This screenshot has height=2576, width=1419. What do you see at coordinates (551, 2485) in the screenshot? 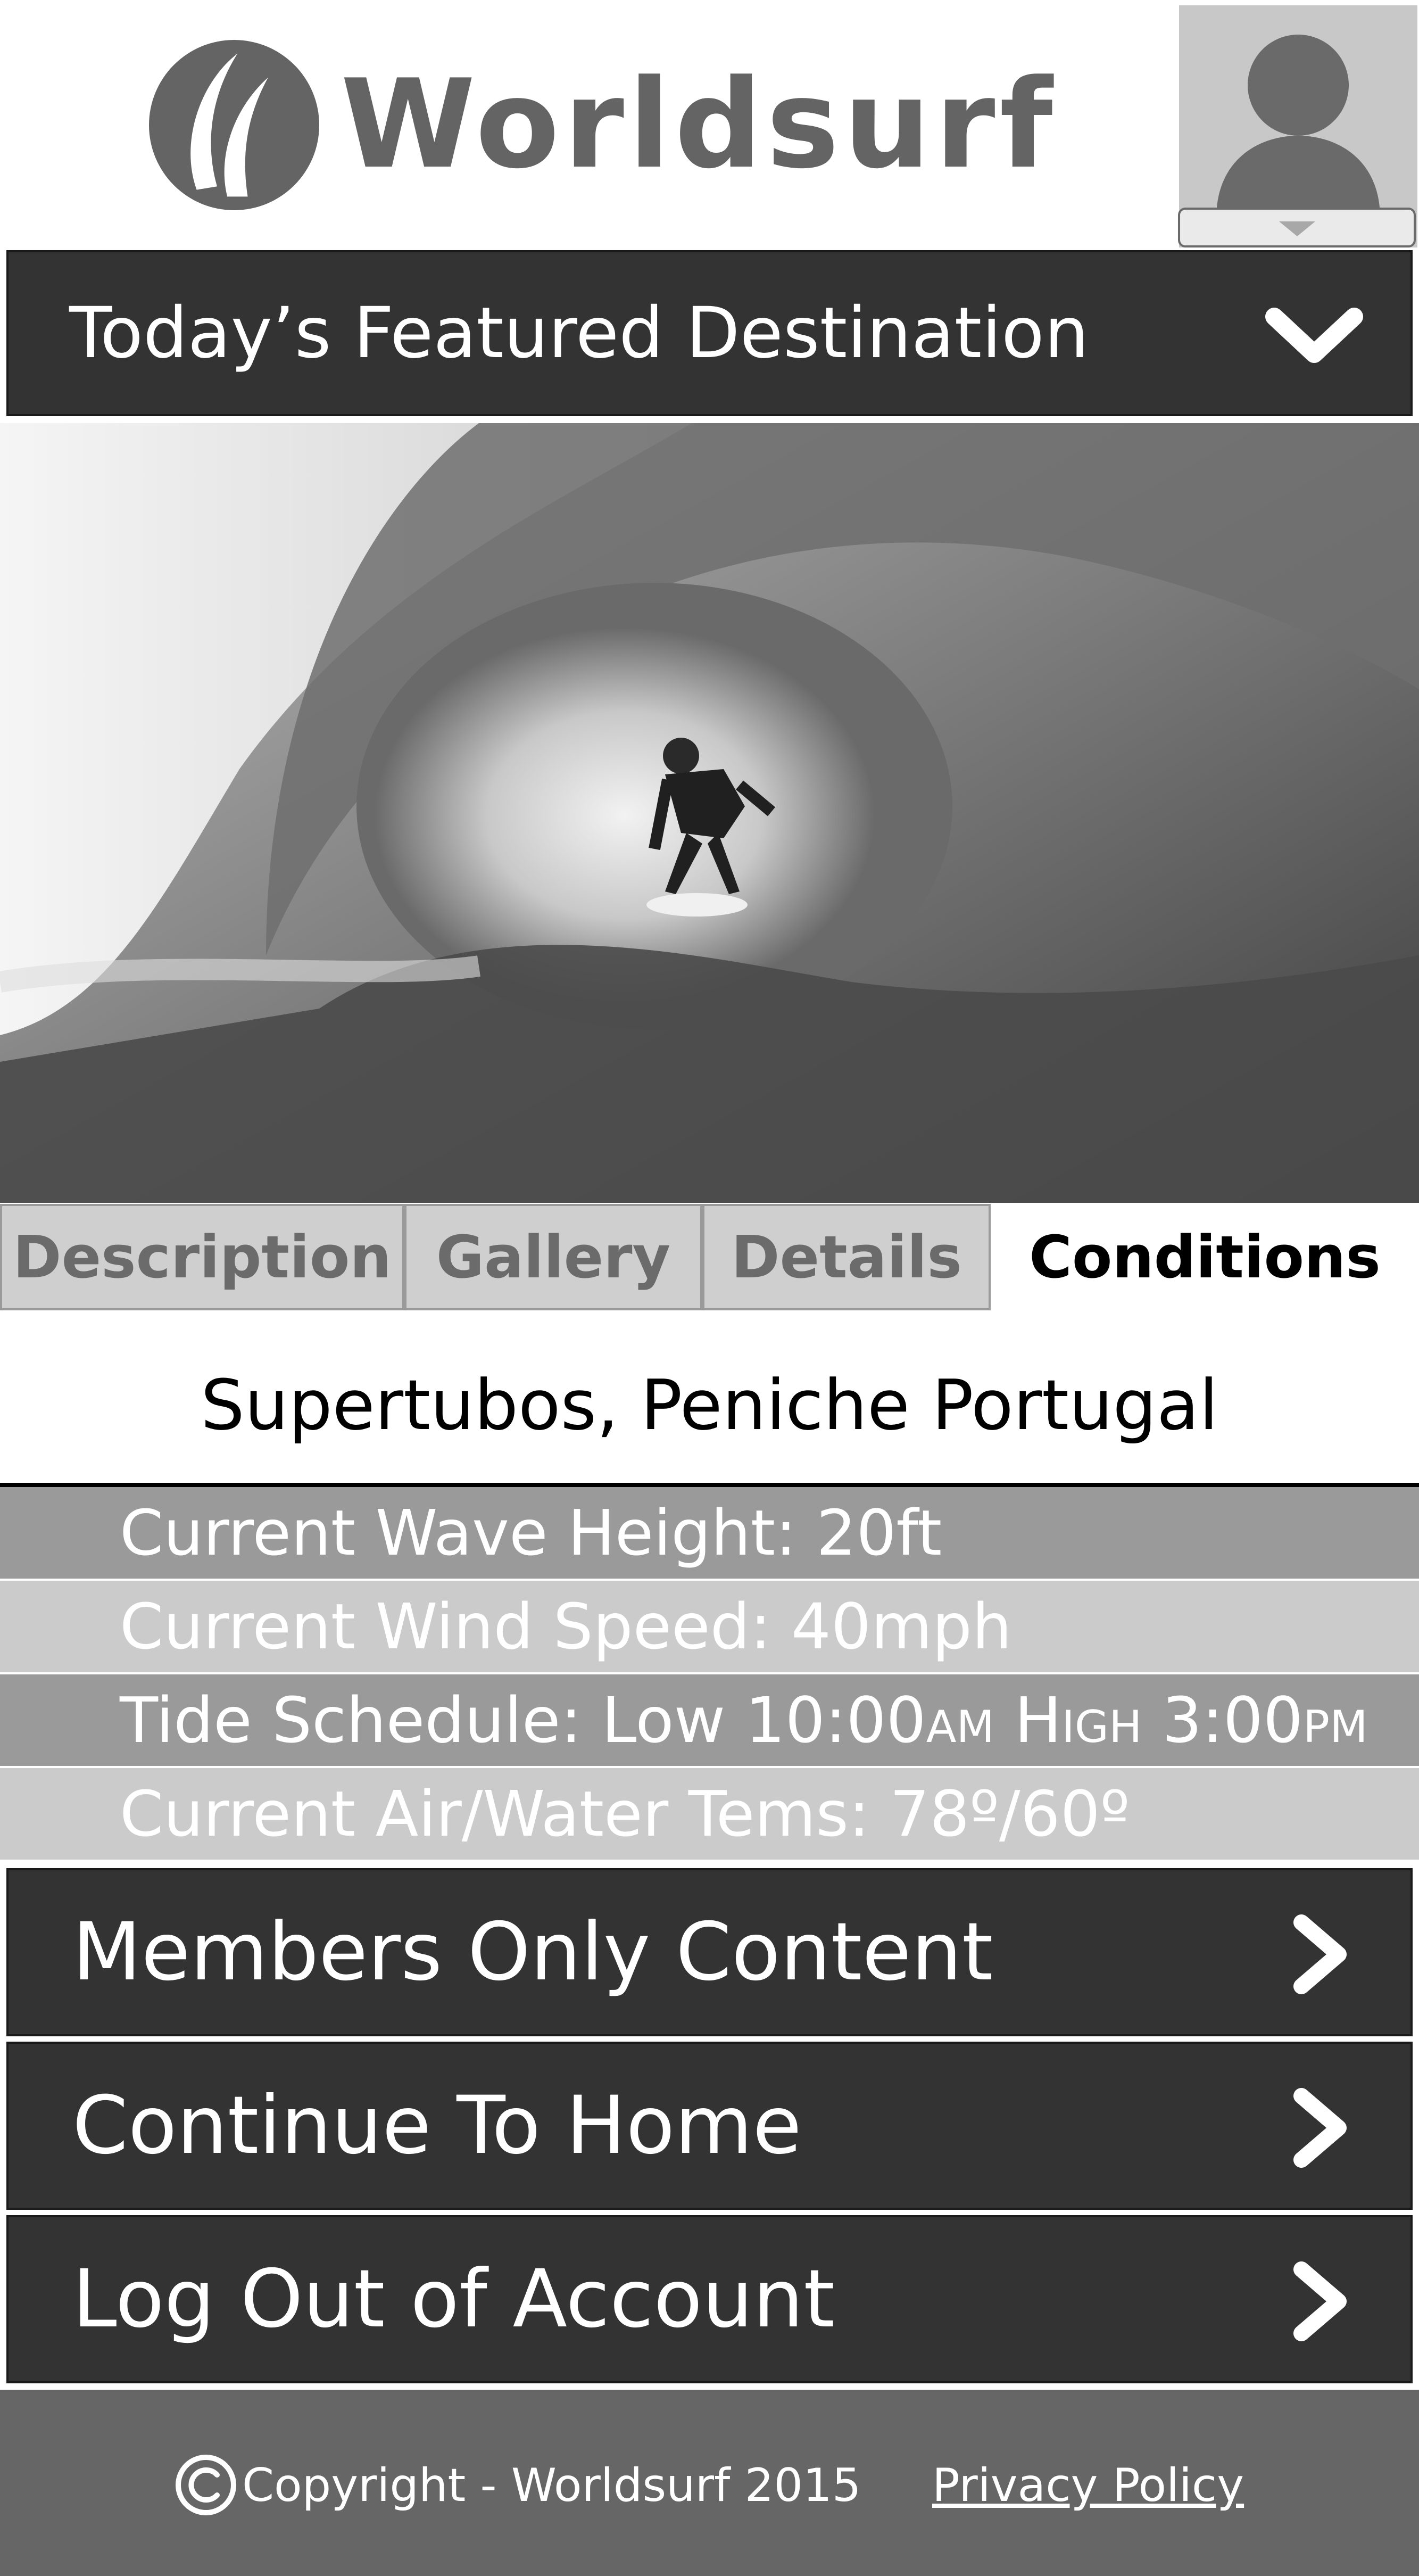
I see `copyright-text: Copyright - Worldsurf 2015` at bounding box center [551, 2485].